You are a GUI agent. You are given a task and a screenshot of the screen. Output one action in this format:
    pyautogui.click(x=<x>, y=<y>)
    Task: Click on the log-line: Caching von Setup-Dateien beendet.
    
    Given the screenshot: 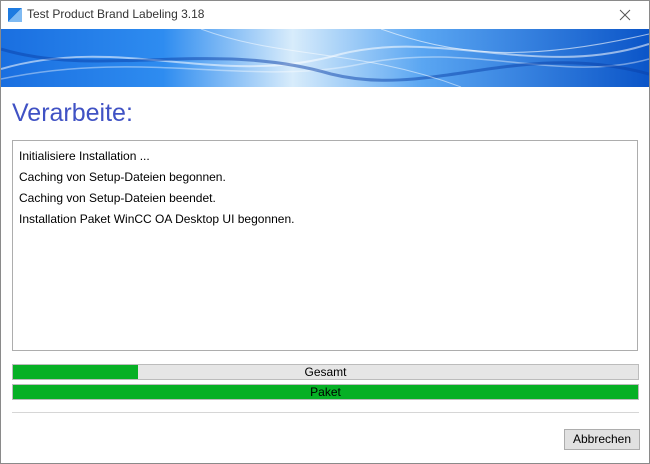 What is the action you would take?
    pyautogui.click(x=117, y=198)
    